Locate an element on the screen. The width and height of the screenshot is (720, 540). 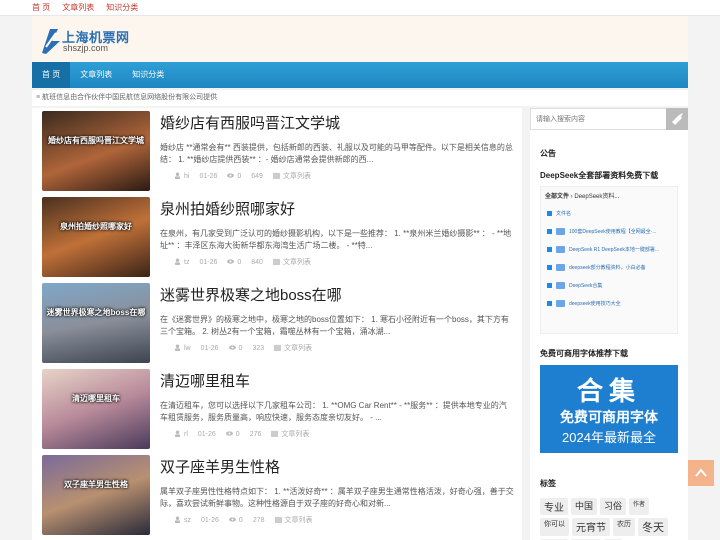
arrow-up-icon is located at coordinates (701, 472).